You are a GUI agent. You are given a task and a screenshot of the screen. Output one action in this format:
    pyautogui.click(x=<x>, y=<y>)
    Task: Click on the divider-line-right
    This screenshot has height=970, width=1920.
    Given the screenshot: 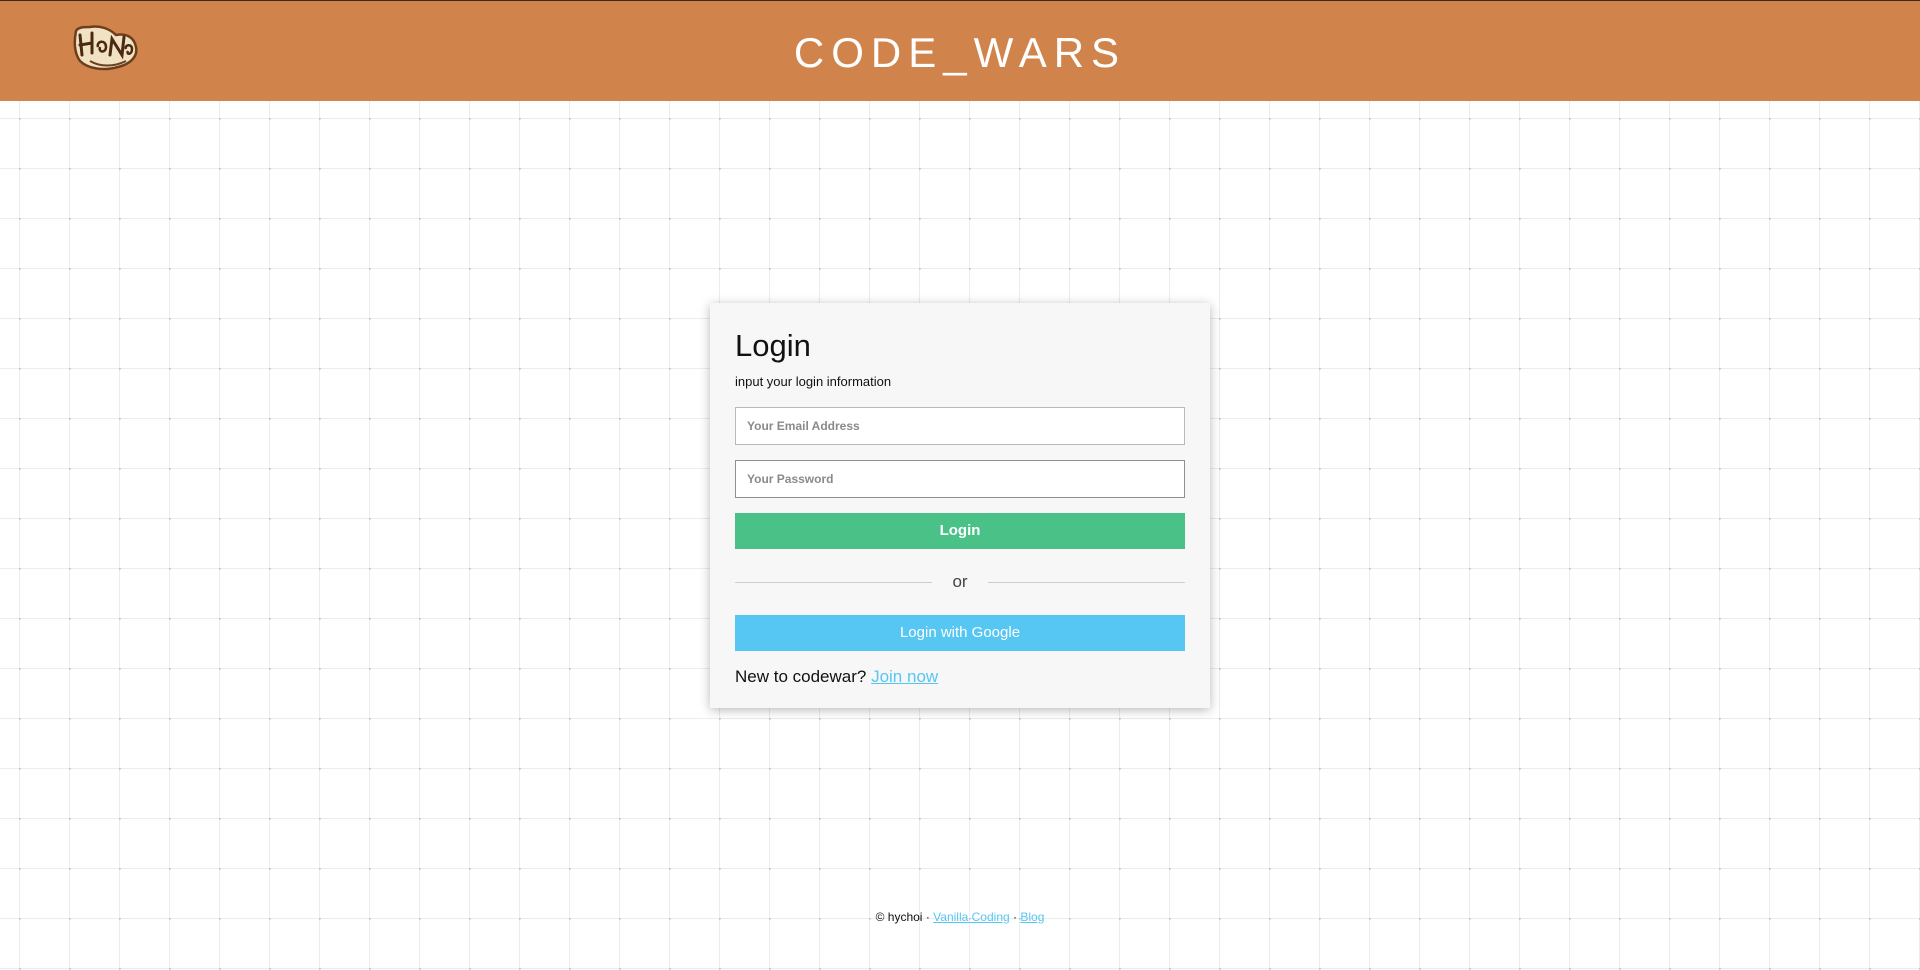 What is the action you would take?
    pyautogui.click(x=1086, y=582)
    